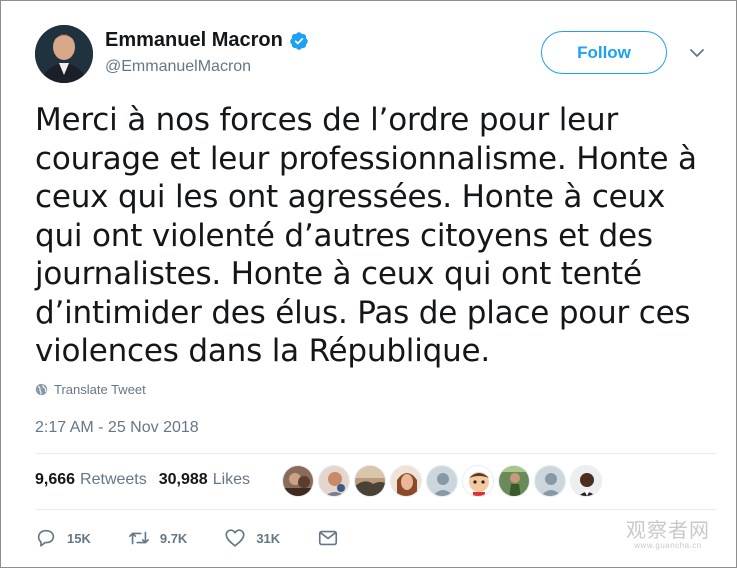 Image resolution: width=737 pixels, height=568 pixels. What do you see at coordinates (148, 480) in the screenshot?
I see `tweet-stats: 9,666 Retweets 30,988 Likes` at bounding box center [148, 480].